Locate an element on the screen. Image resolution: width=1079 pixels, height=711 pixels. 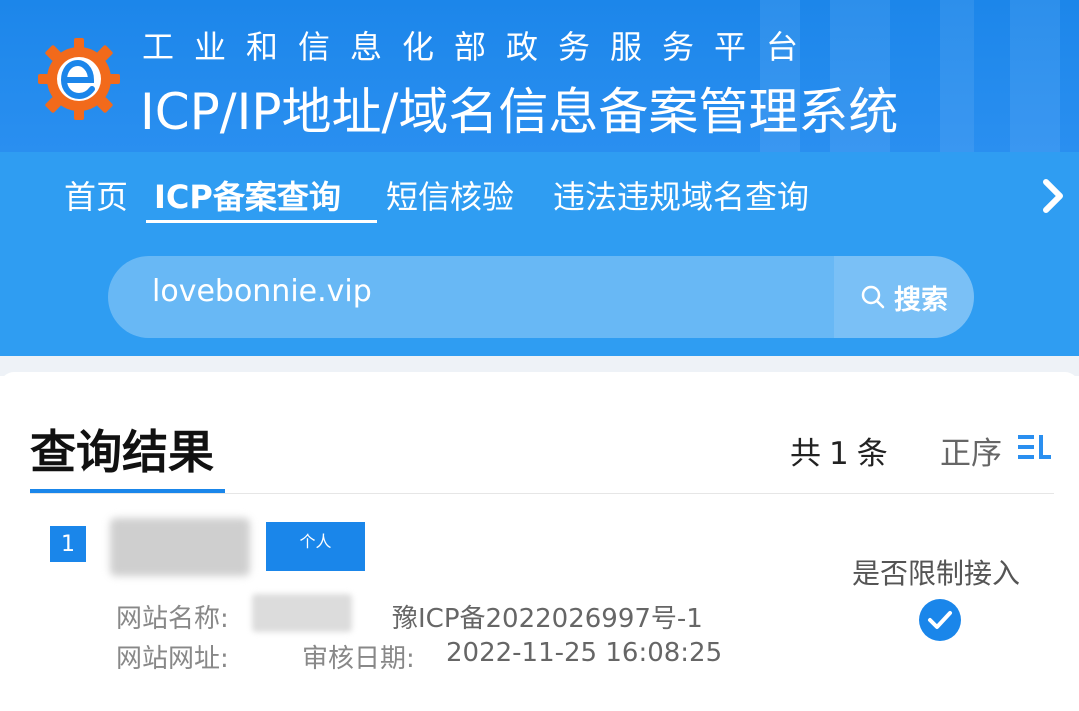
nav-item-home: 首页 is located at coordinates (96, 195).